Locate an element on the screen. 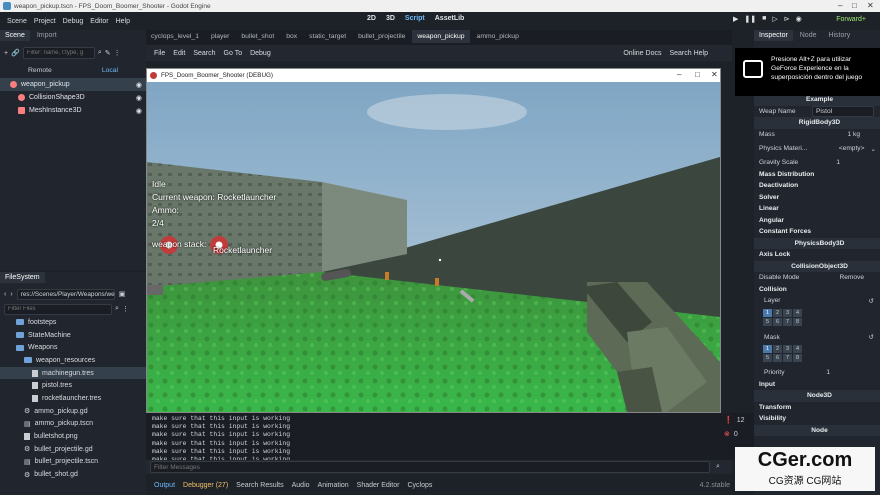 The width and height of the screenshot is (880, 495). layer-cell: 4 is located at coordinates (797, 349).